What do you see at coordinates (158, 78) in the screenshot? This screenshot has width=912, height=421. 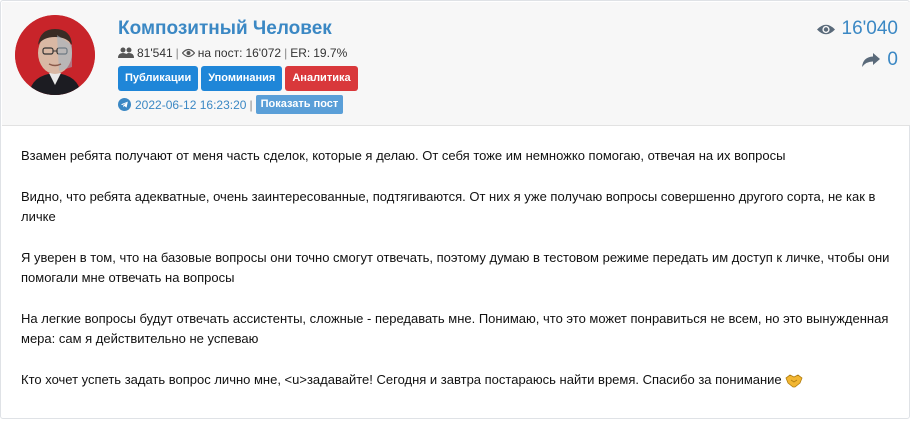 I see `publications-button: Публикации` at bounding box center [158, 78].